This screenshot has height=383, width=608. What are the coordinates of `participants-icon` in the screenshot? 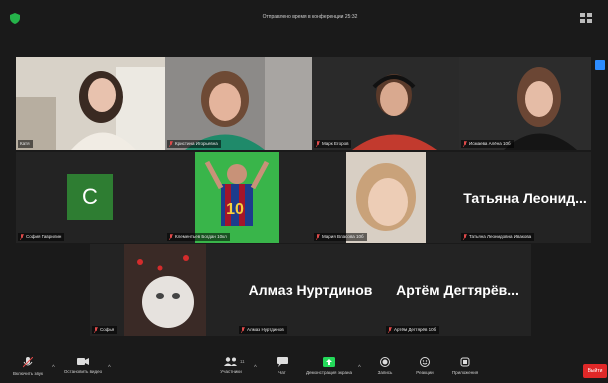 It's located at (230, 361).